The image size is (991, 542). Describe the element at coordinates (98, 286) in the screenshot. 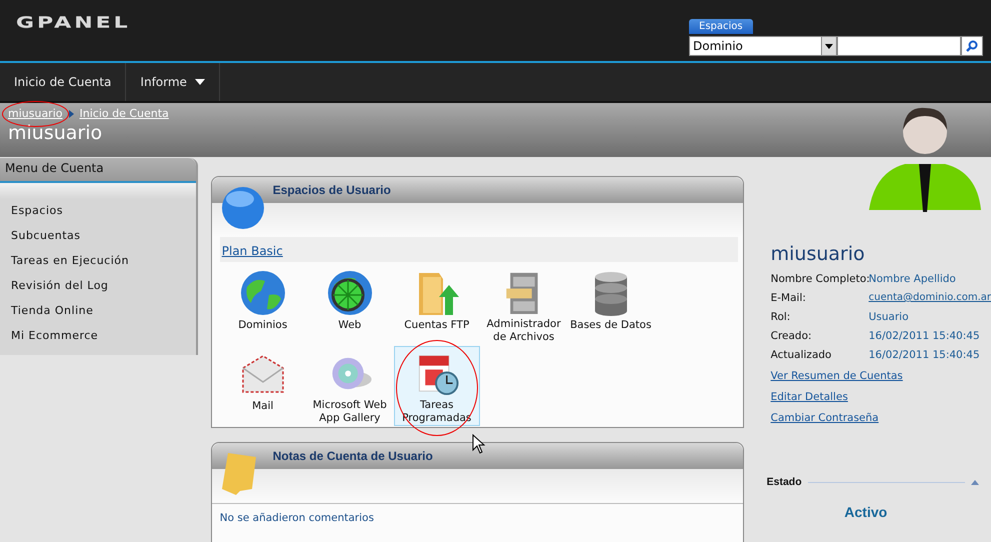

I see `sidebar-item: Revisión del Log` at that location.